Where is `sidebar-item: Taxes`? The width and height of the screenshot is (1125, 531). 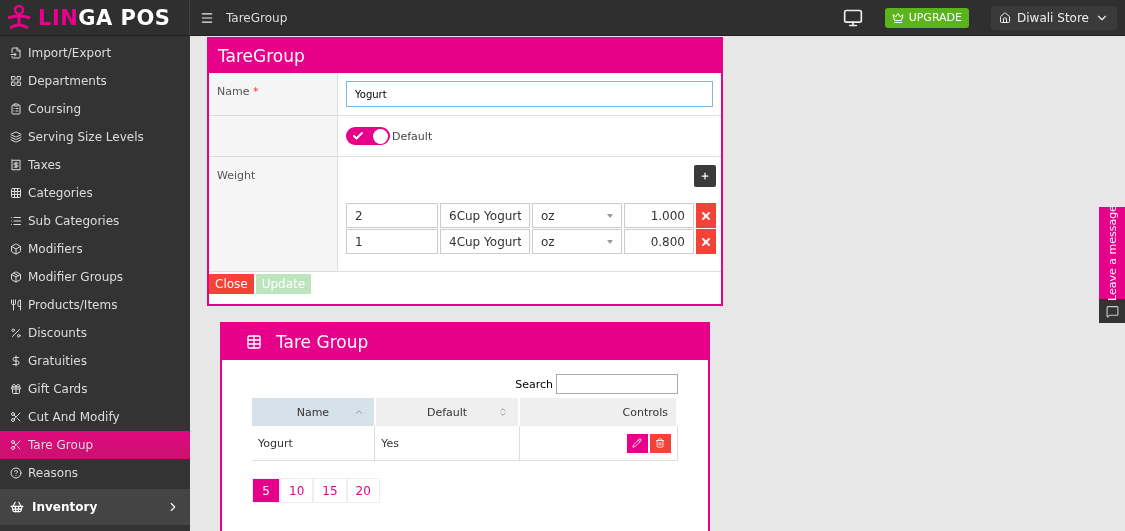
sidebar-item: Taxes is located at coordinates (95, 165).